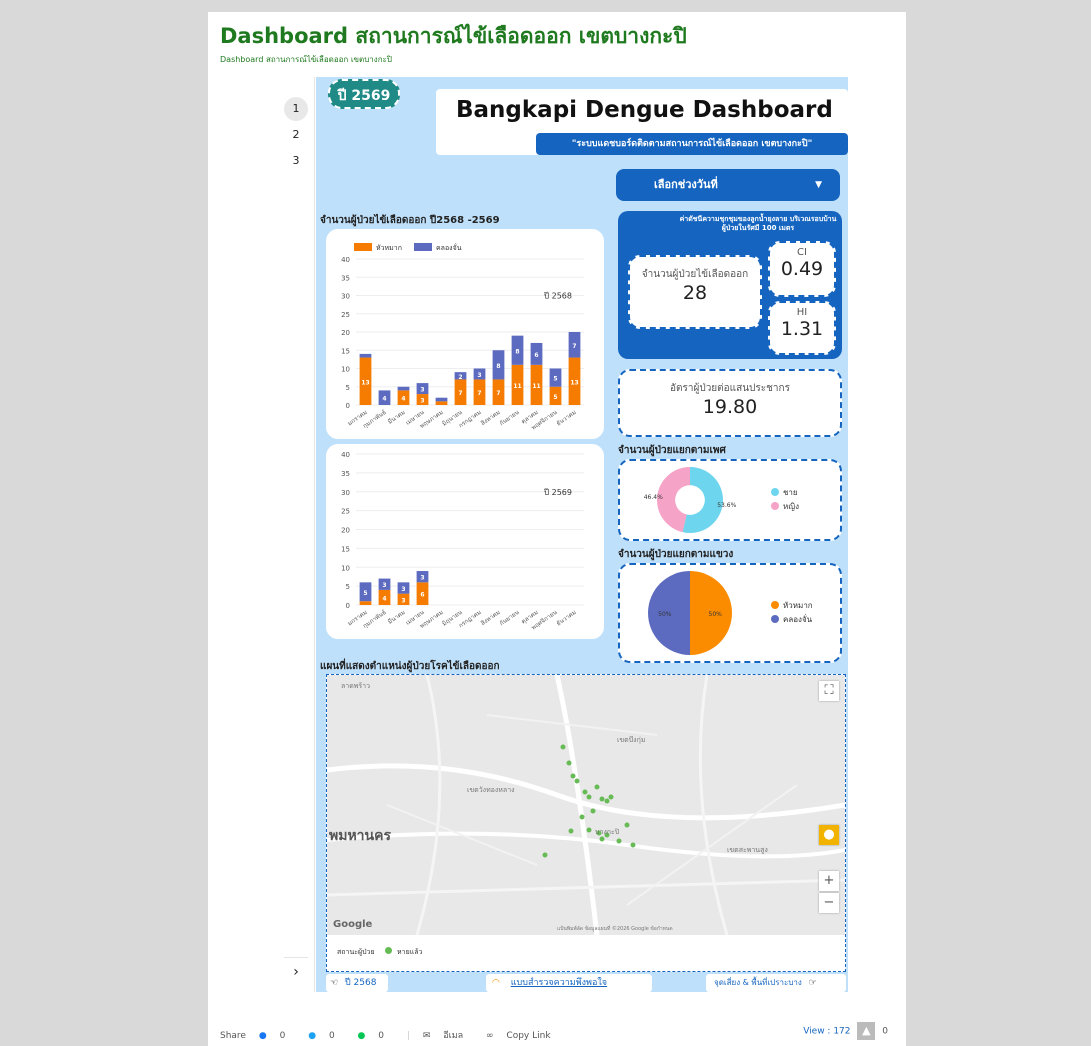 Image resolution: width=1091 pixels, height=1046 pixels. What do you see at coordinates (365, 603) in the screenshot?
I see `bar` at bounding box center [365, 603].